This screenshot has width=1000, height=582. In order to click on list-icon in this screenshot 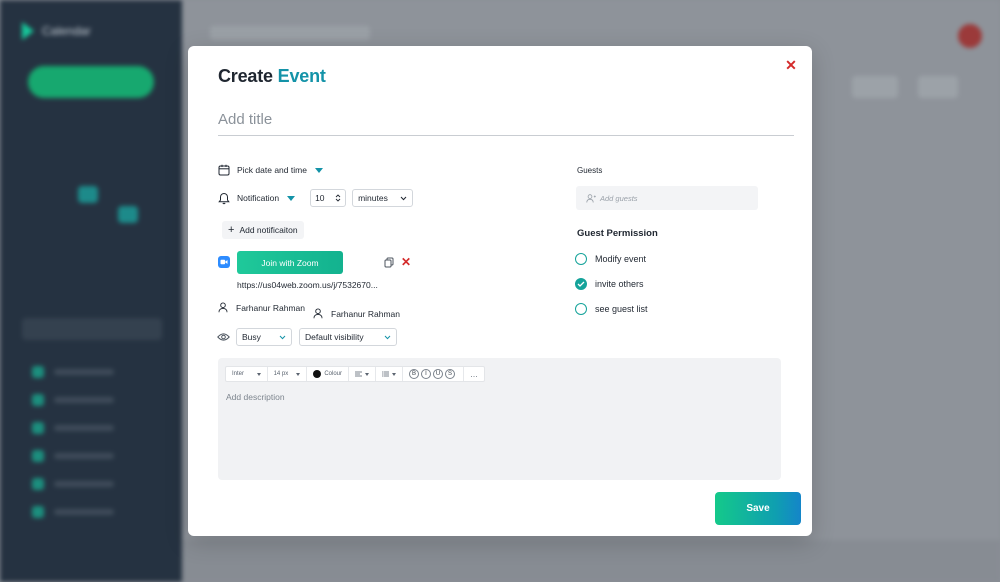, I will do `click(385, 374)`.